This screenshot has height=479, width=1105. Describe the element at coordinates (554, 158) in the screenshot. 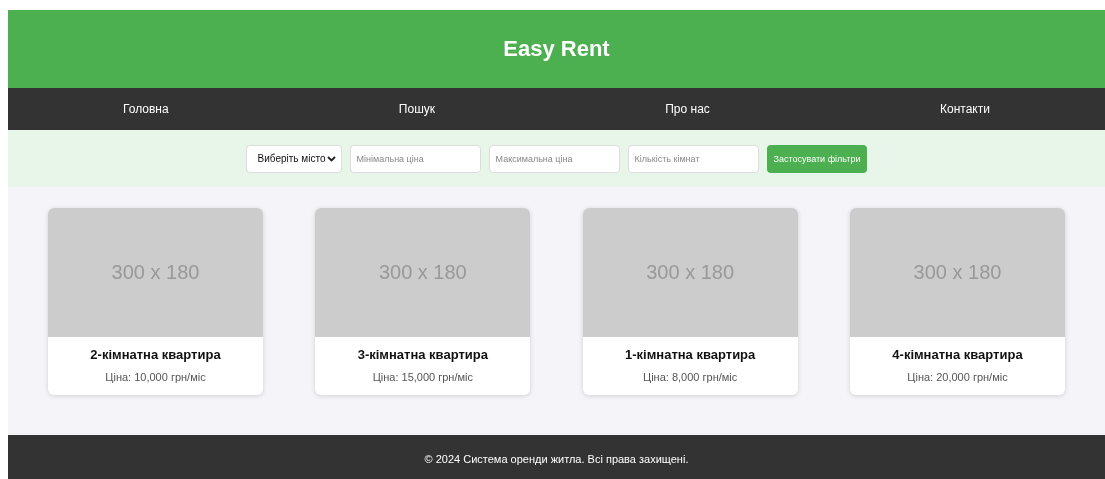

I see `filter-input: Максимальна ціна` at that location.